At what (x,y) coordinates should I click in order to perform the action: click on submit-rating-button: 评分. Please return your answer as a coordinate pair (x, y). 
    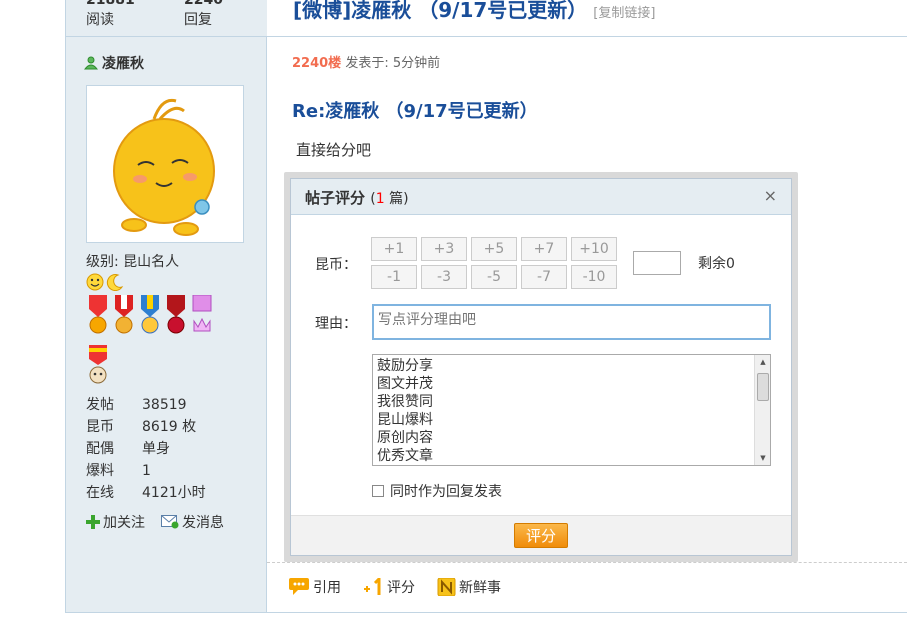
    Looking at the image, I should click on (541, 535).